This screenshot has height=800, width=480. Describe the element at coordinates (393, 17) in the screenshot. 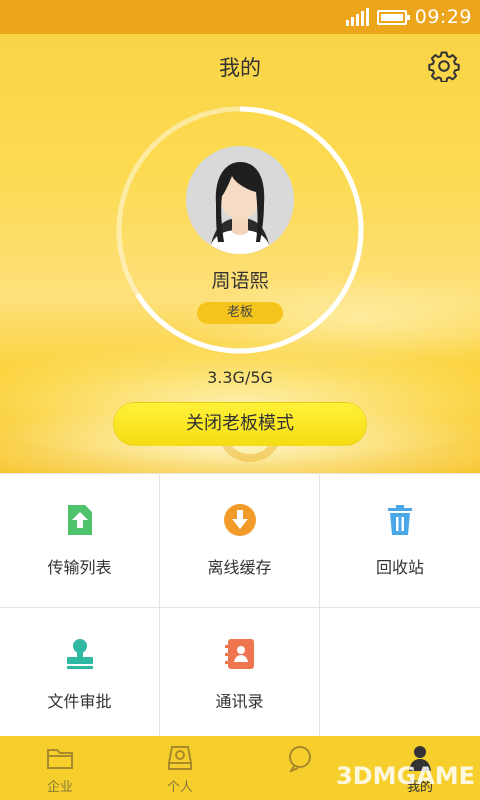

I see `battery-icon` at that location.